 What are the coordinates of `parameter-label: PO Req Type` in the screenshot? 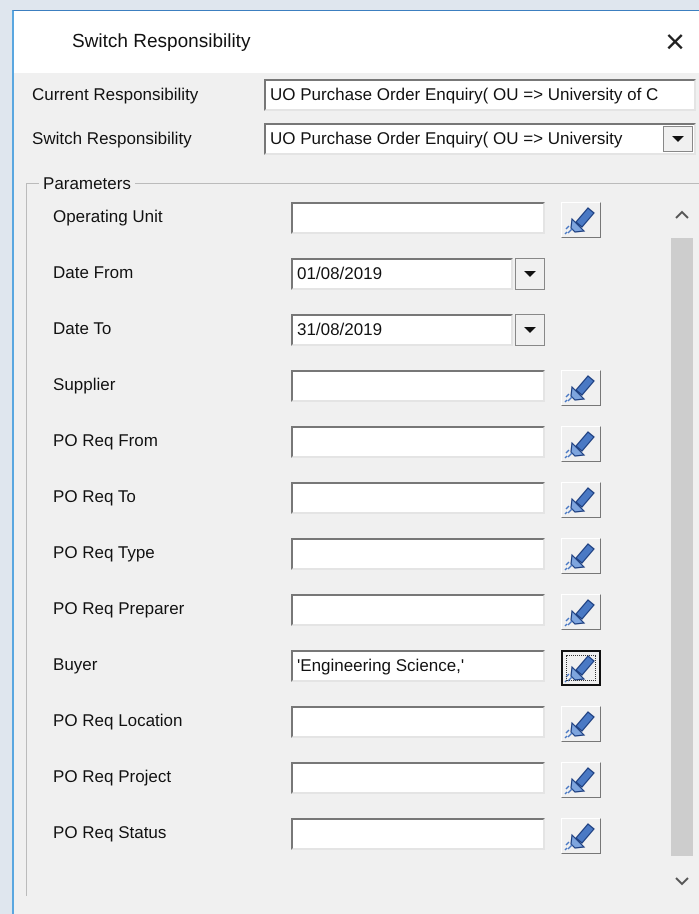 It's located at (104, 553).